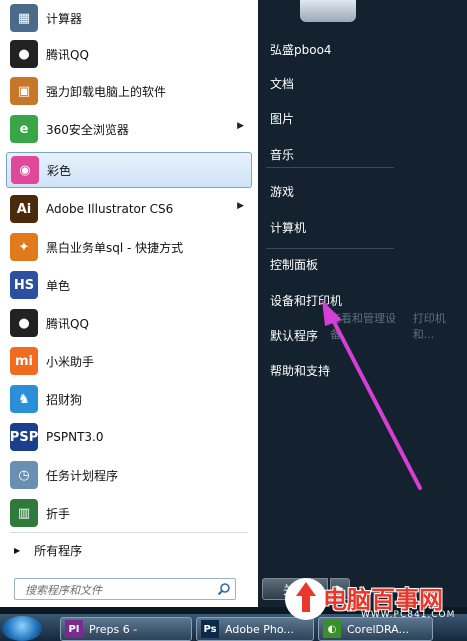 Image resolution: width=467 pixels, height=641 pixels. Describe the element at coordinates (408, 615) in the screenshot. I see `watermark-url: WWW.PC841.COM` at that location.